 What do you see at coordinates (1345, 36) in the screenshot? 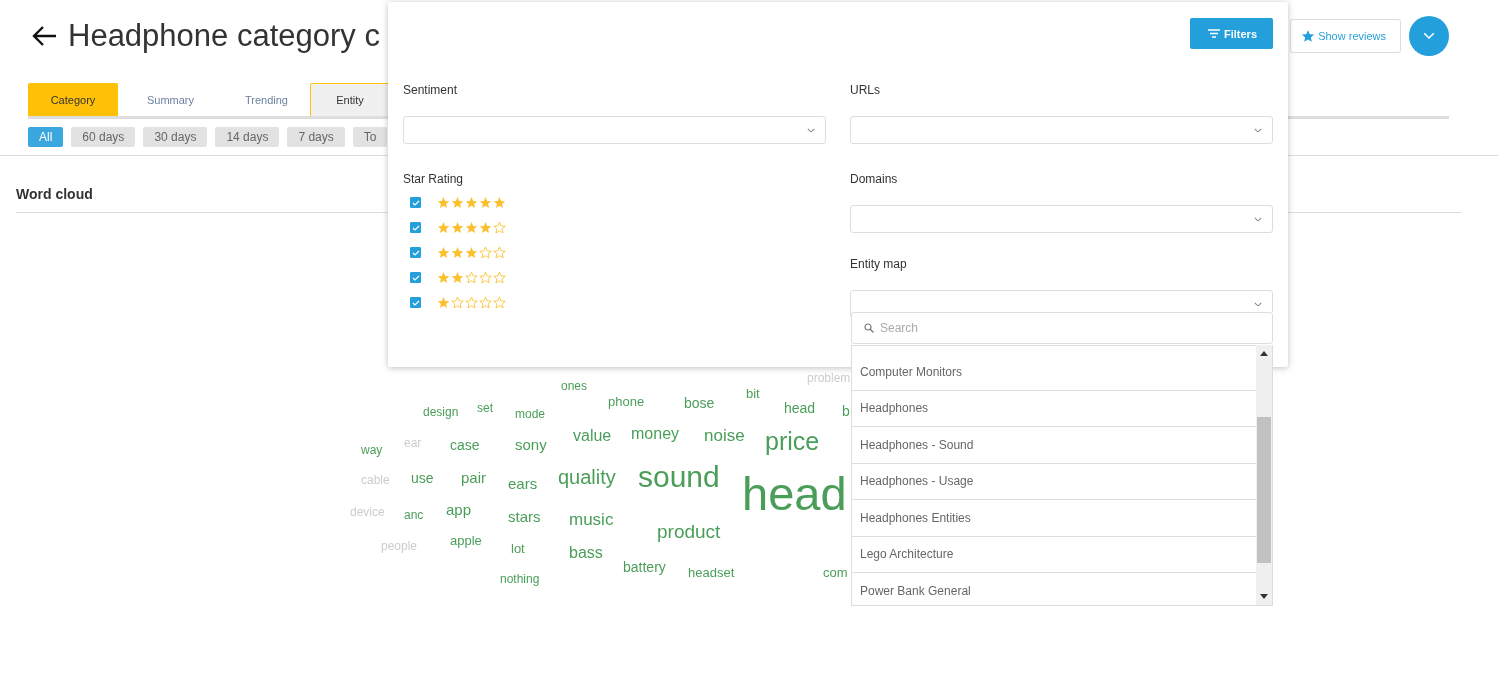
I see `show-reviews-button: Show reviews` at bounding box center [1345, 36].